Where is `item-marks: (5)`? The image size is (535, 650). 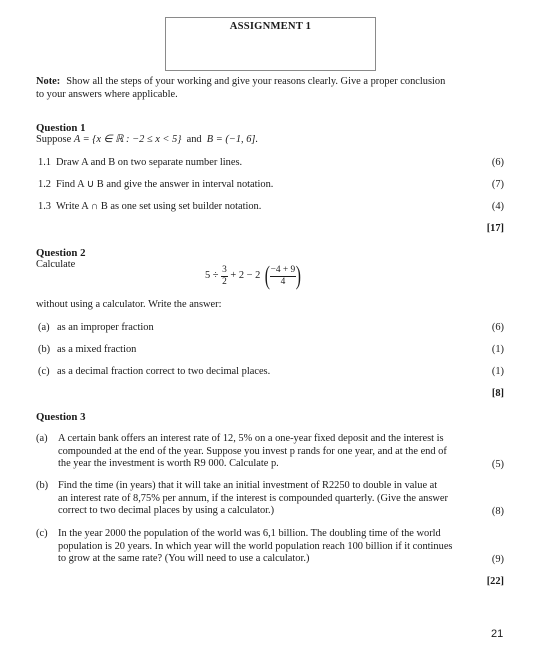
item-marks: (5) is located at coordinates (497, 464).